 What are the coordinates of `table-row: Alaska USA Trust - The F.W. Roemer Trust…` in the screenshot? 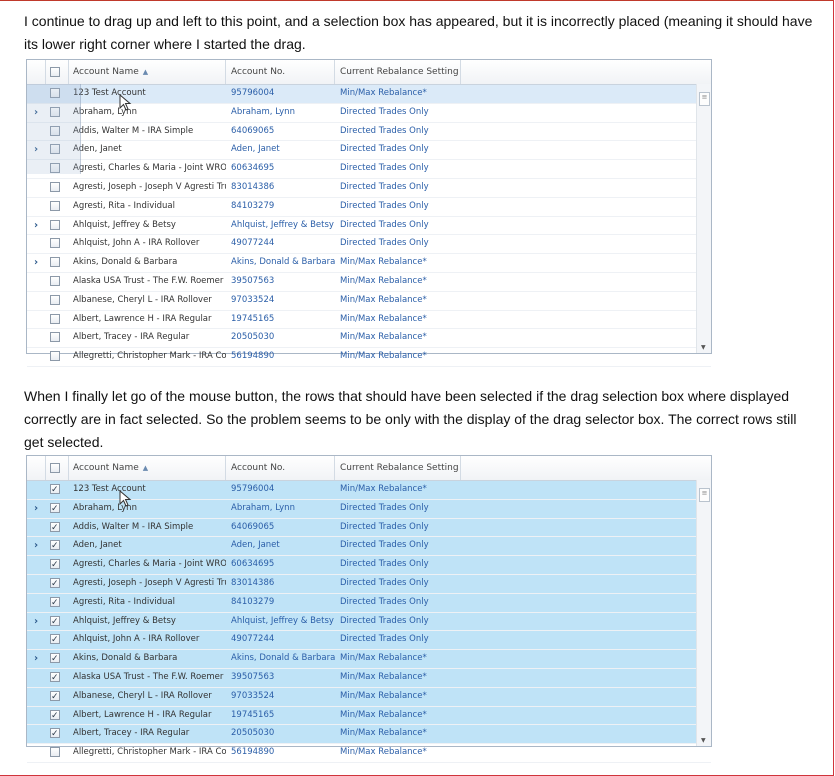 It's located at (369, 678).